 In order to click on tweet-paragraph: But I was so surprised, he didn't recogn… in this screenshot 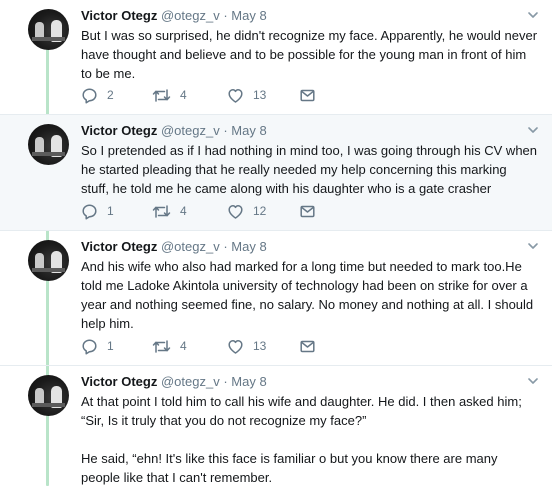, I will do `click(309, 54)`.